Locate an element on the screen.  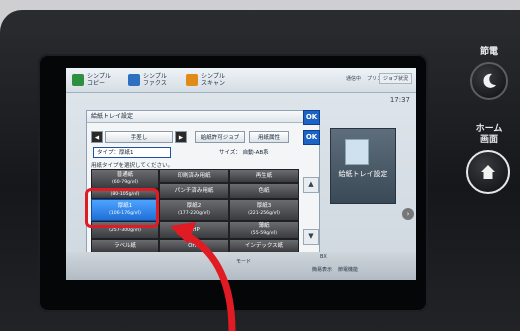
red-arrow-icon is located at coordinates (203, 276).